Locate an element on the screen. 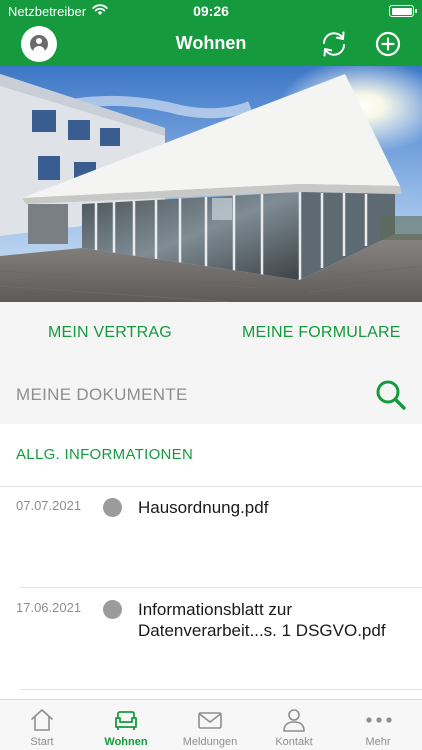 This screenshot has width=422, height=750. tab-start: Start is located at coordinates (42, 725).